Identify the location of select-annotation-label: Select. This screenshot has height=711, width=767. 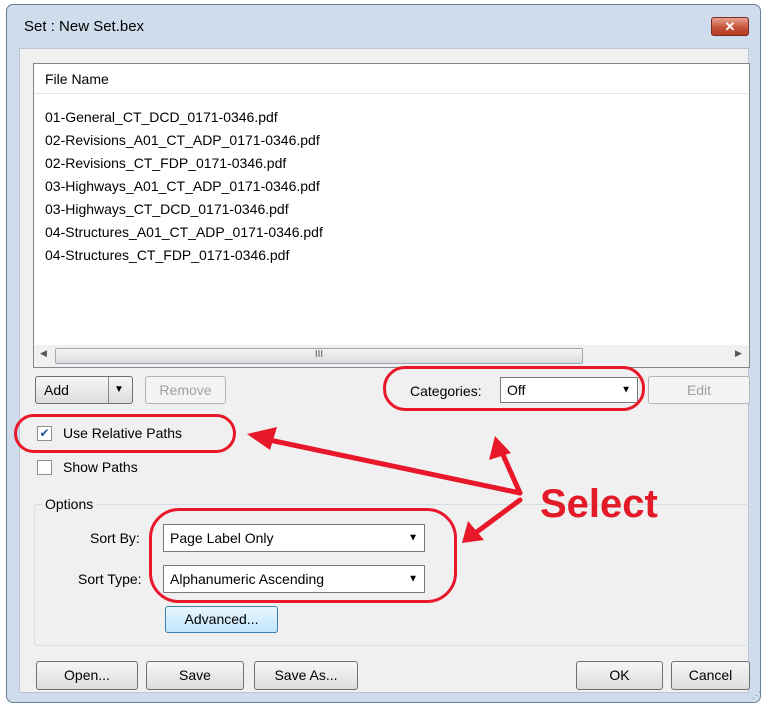
(599, 504).